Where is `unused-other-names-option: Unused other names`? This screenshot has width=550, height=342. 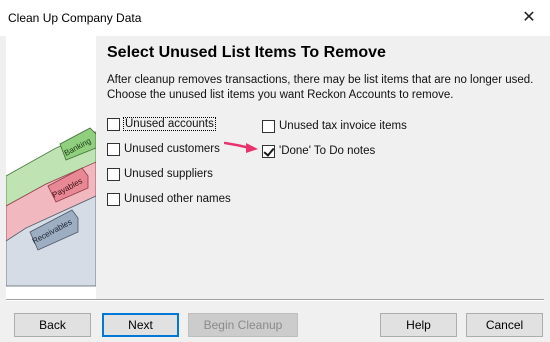
unused-other-names-option: Unused other names is located at coordinates (169, 199).